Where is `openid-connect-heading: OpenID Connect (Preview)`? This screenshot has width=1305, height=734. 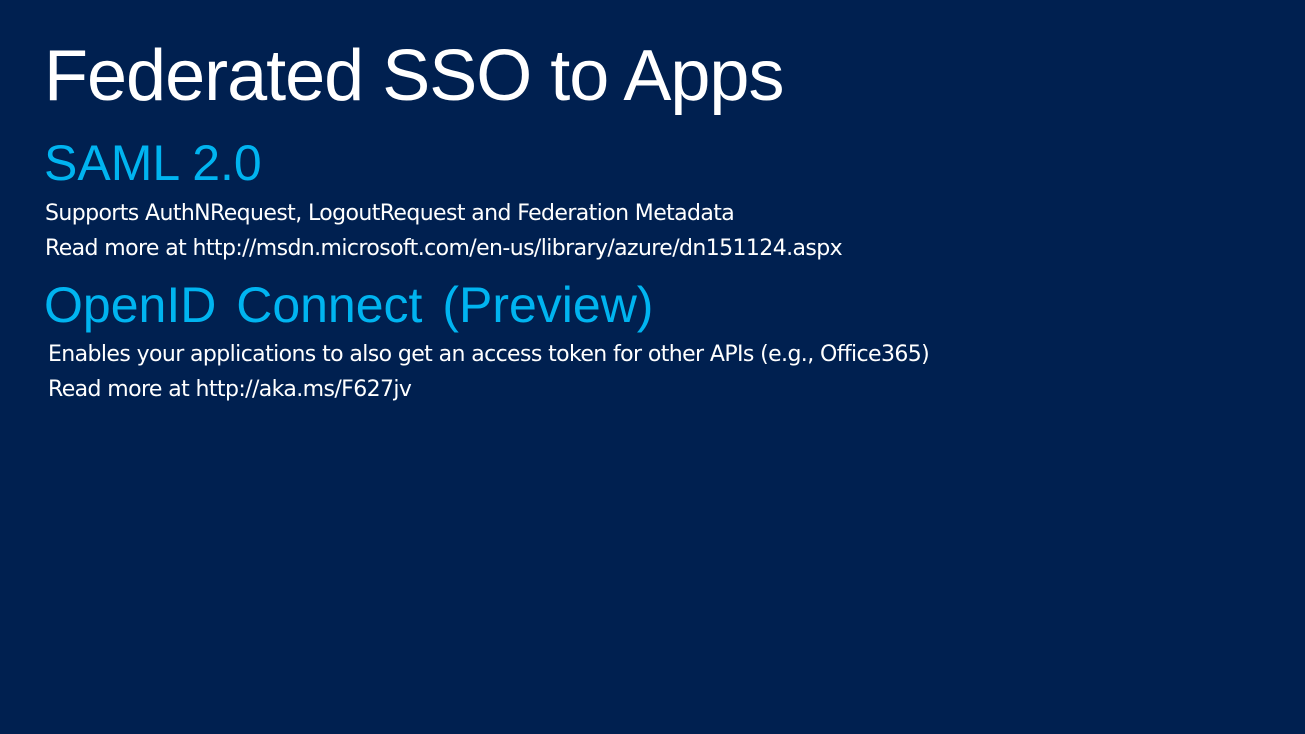 openid-connect-heading: OpenID Connect (Preview) is located at coordinates (349, 305).